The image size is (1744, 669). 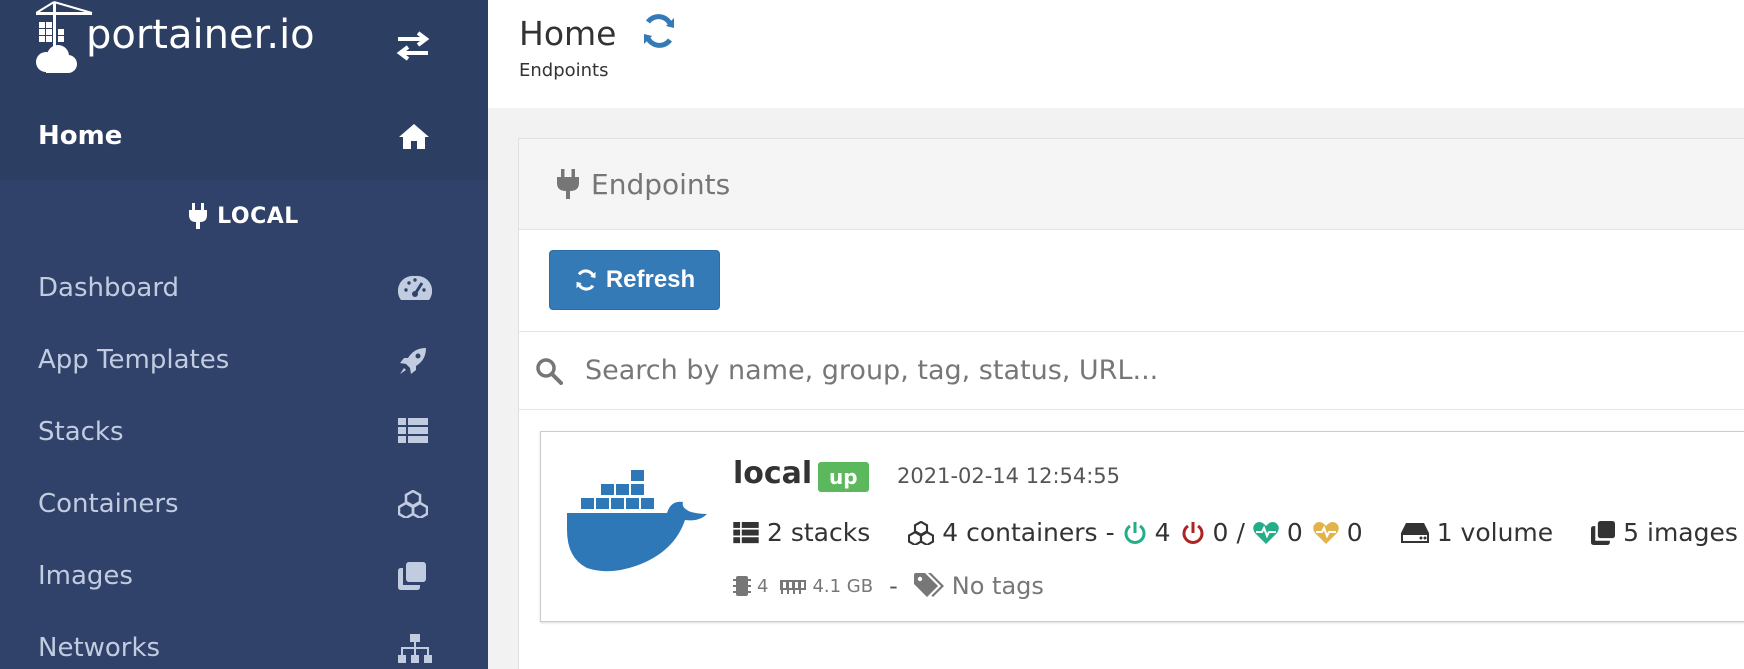 I want to click on widget-title: Endpoints, so click(x=661, y=184).